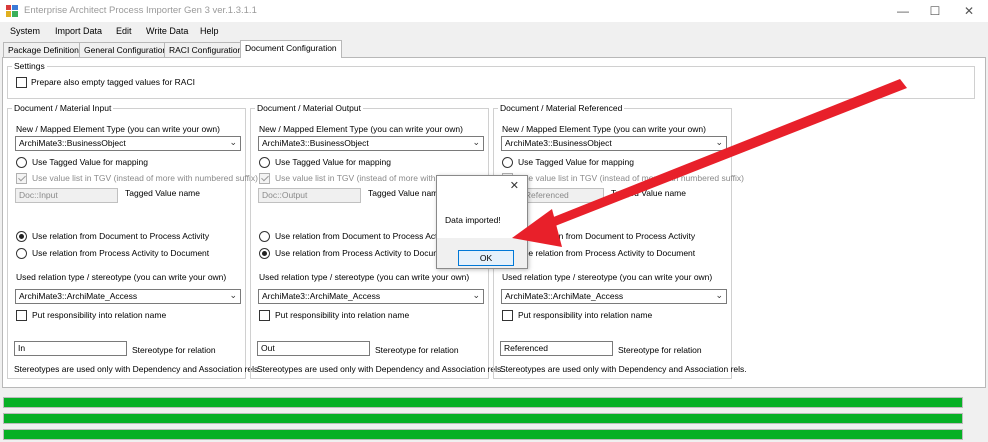 This screenshot has height=442, width=988. What do you see at coordinates (63, 108) in the screenshot?
I see `column-legend: Document / Material Input` at bounding box center [63, 108].